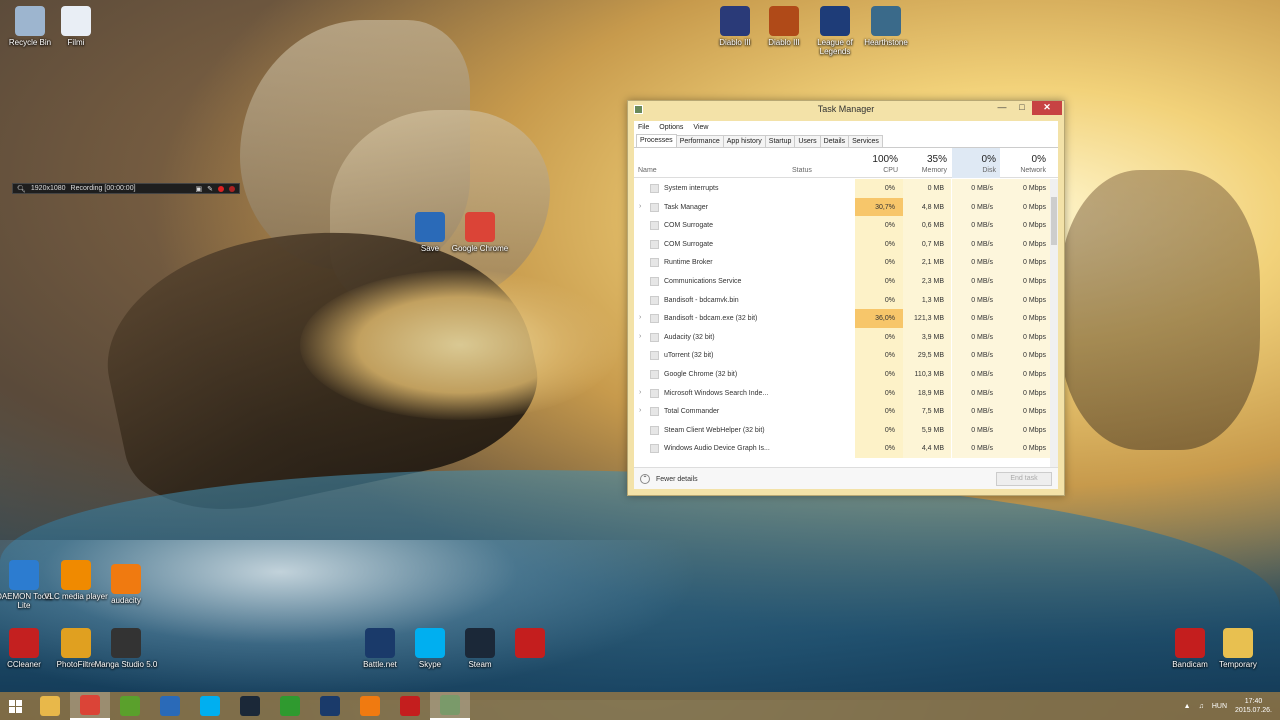  Describe the element at coordinates (846, 411) in the screenshot. I see `process-row: › Total Commander 0% 7,5 MB 0 MB/s 0 Mbps` at that location.